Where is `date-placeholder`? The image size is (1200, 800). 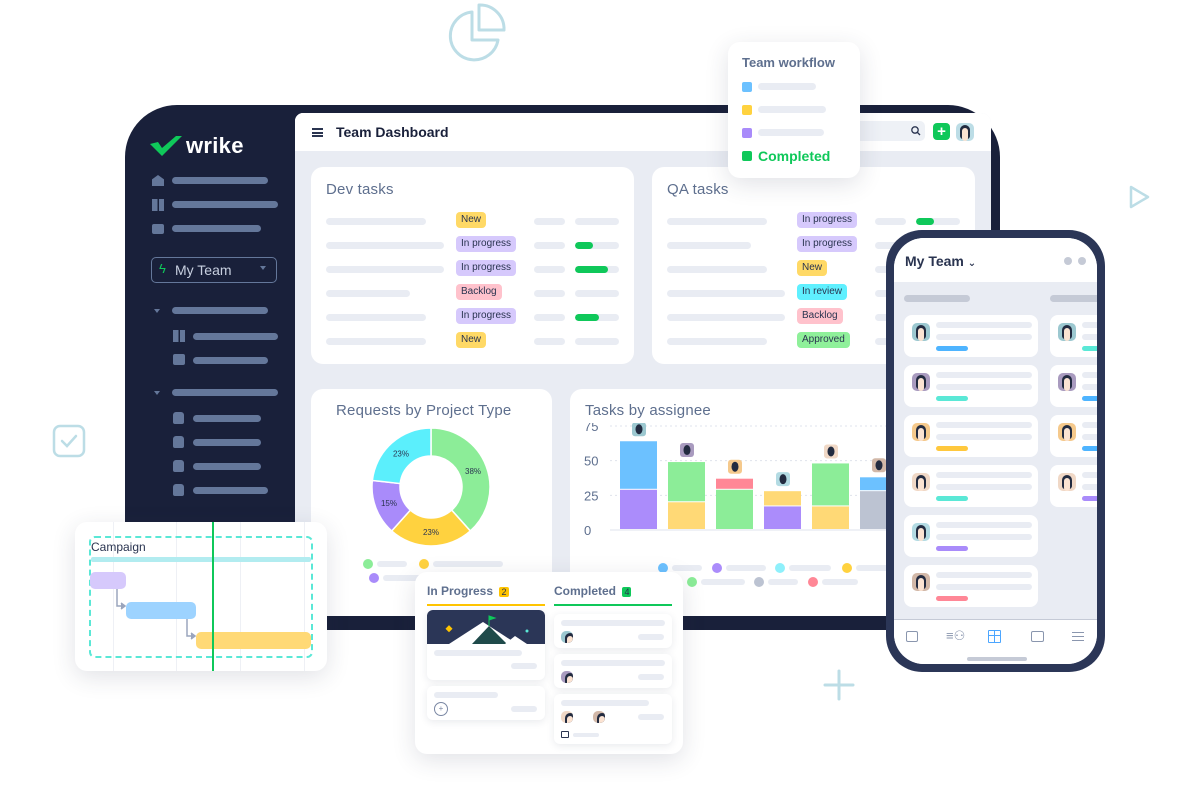 date-placeholder is located at coordinates (549, 245).